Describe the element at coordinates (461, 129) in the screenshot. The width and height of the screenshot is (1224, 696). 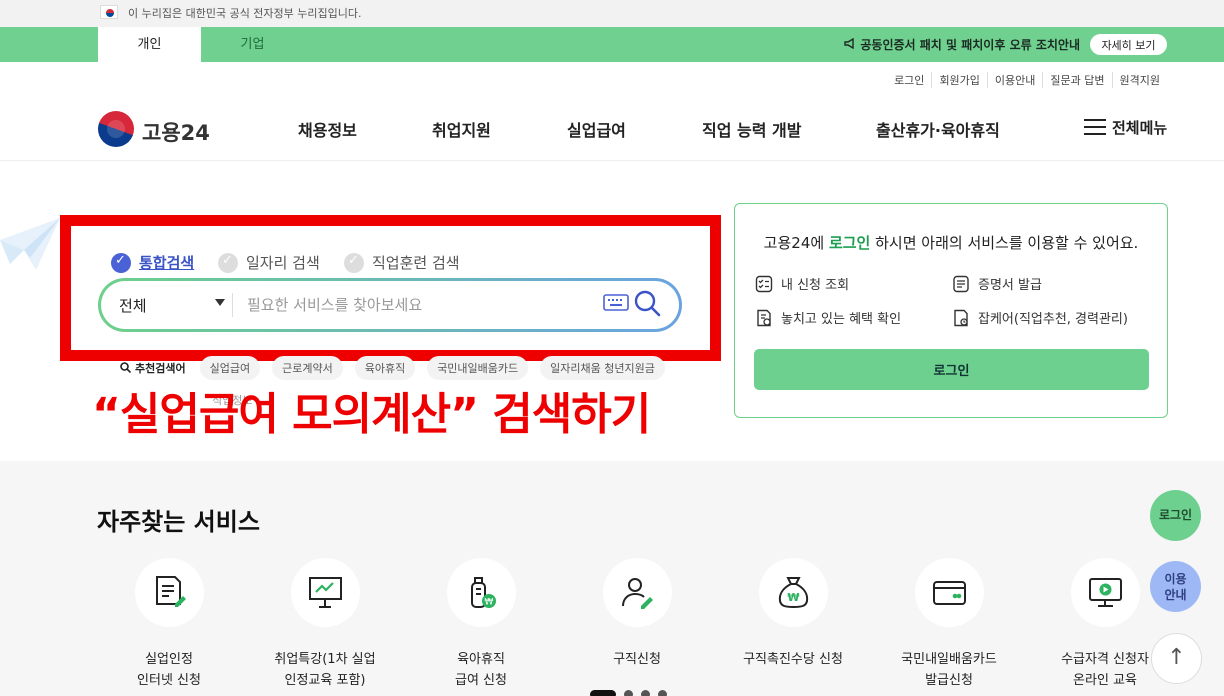
I see `nav-employment-support: 취업지원` at that location.